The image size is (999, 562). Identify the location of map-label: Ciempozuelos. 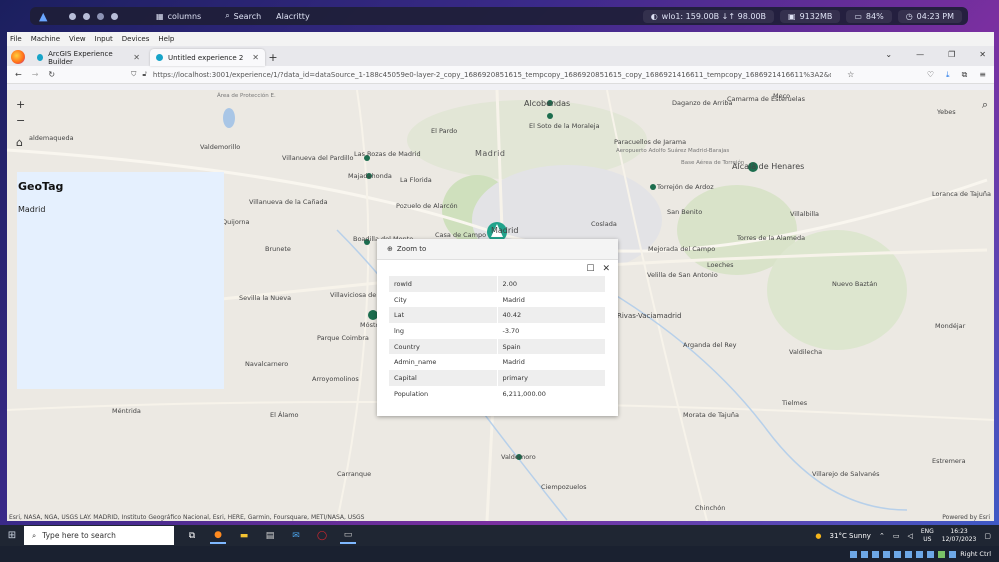
(564, 487).